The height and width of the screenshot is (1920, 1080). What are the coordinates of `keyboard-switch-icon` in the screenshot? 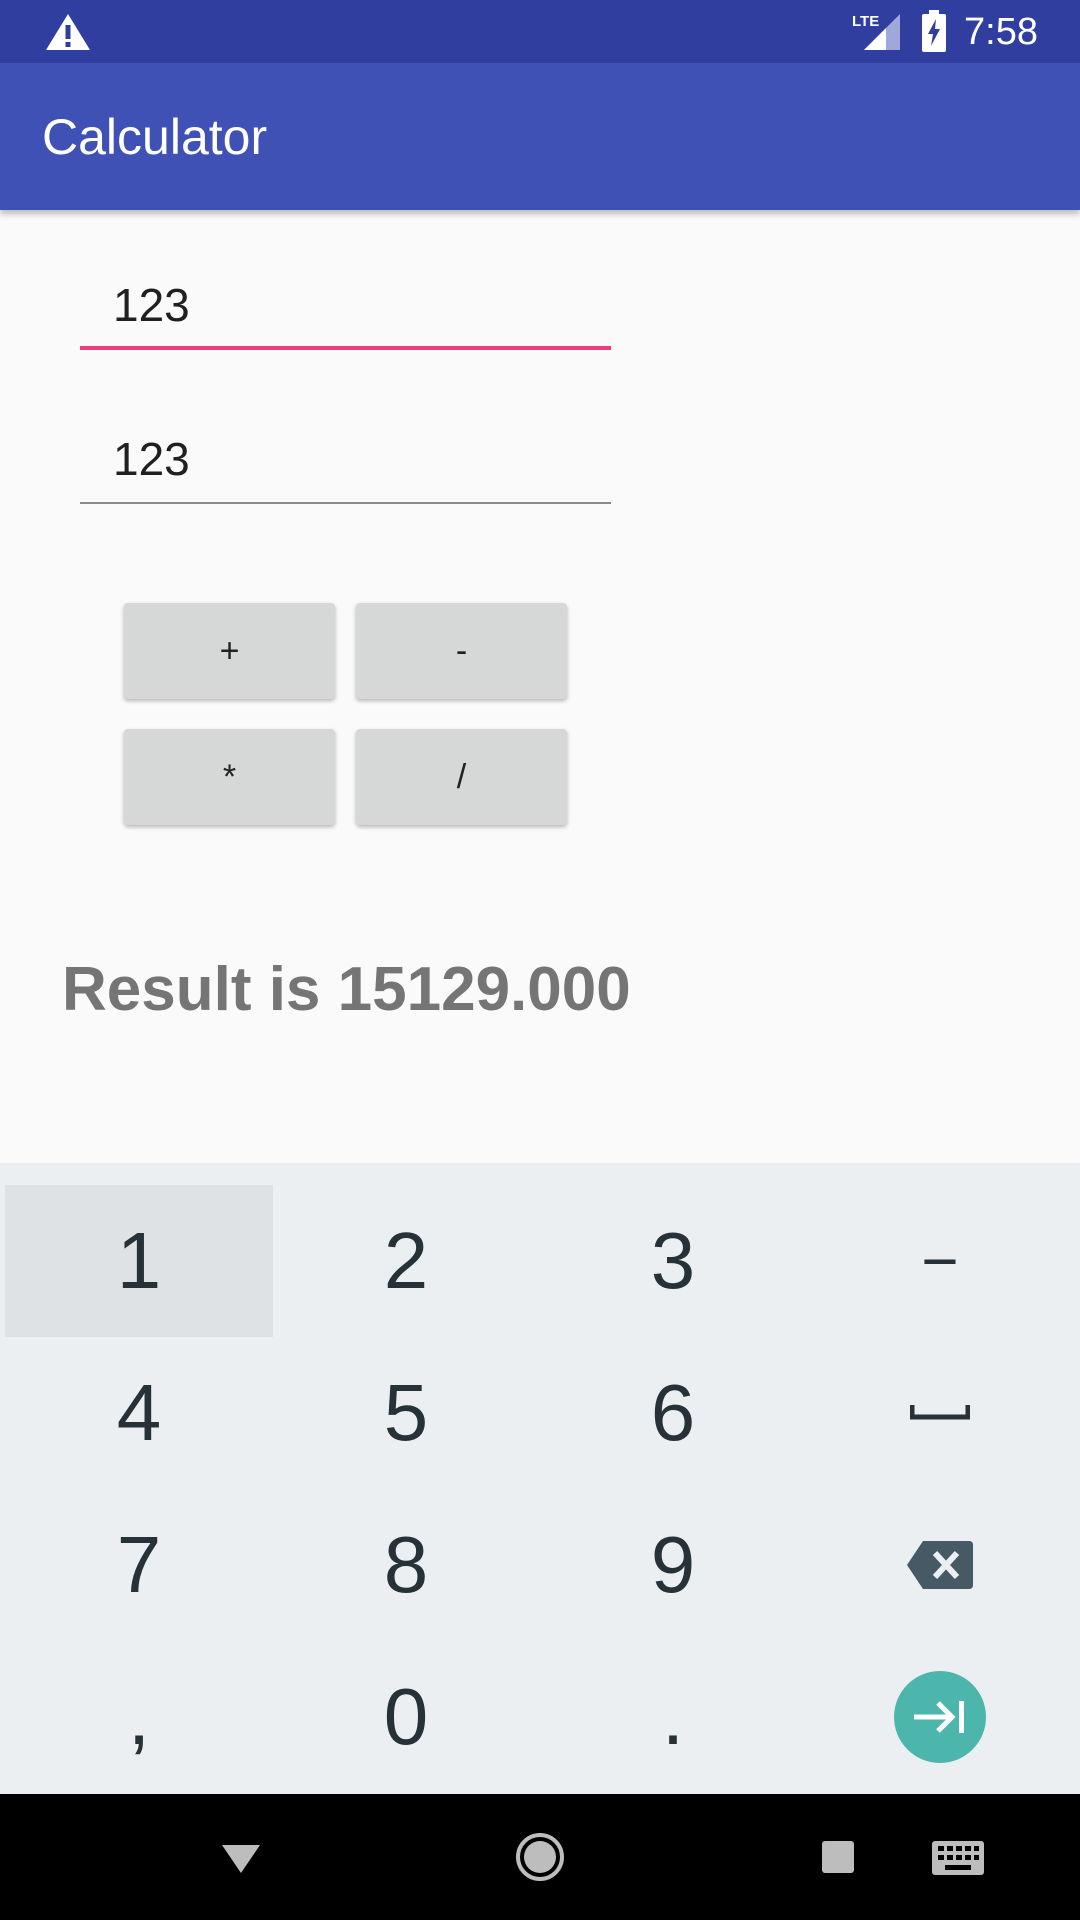 It's located at (958, 1857).